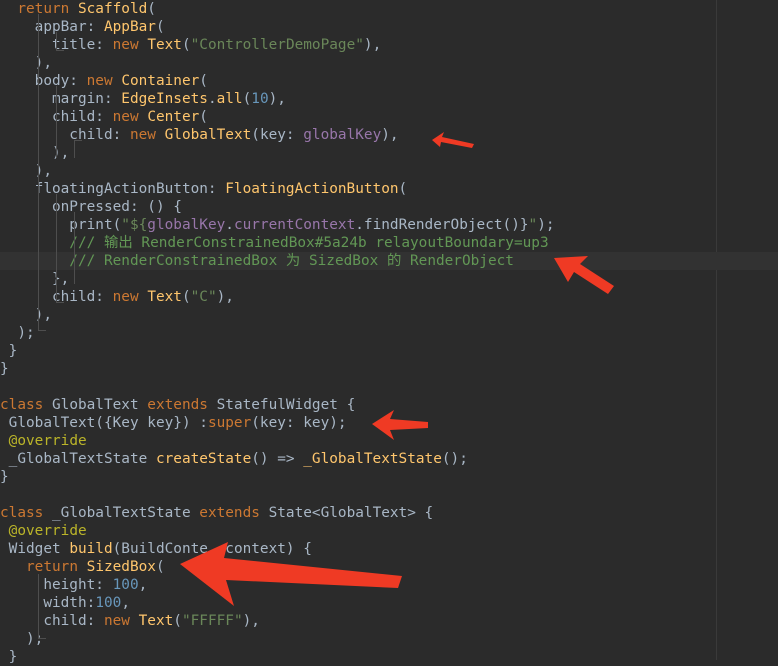 This screenshot has width=778, height=666. I want to click on code-line: margin: EdgeInsets.all(10),, so click(389, 99).